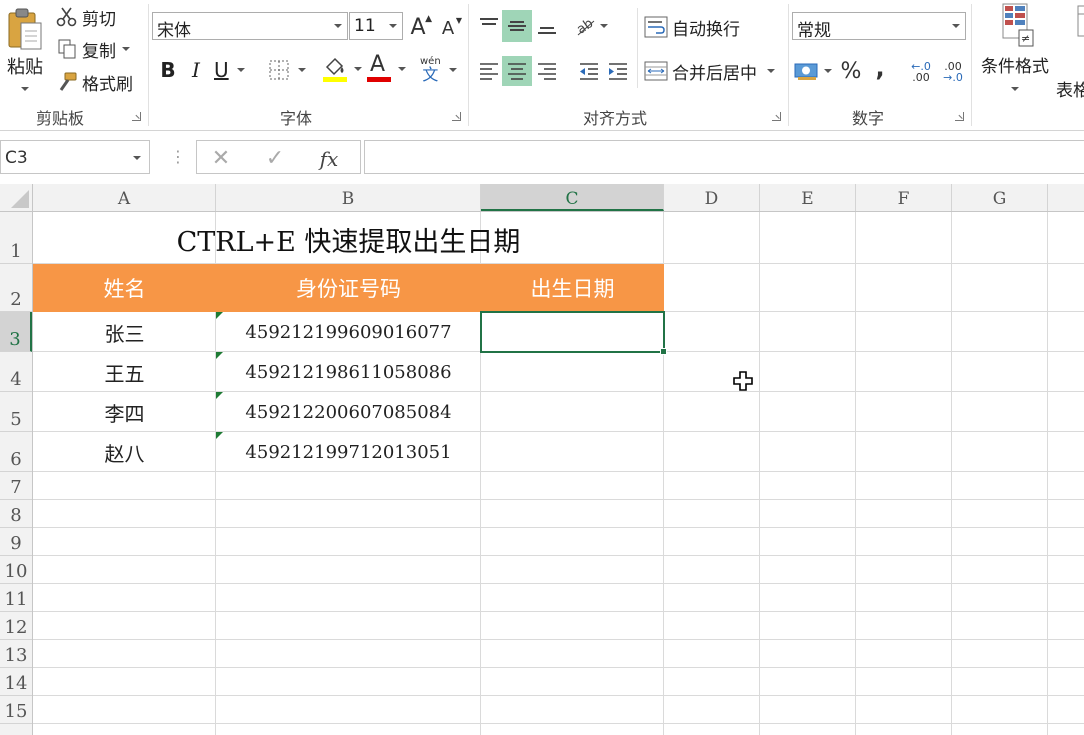 The height and width of the screenshot is (735, 1084). Describe the element at coordinates (16, 238) in the screenshot. I see `row-header-1: 1` at that location.